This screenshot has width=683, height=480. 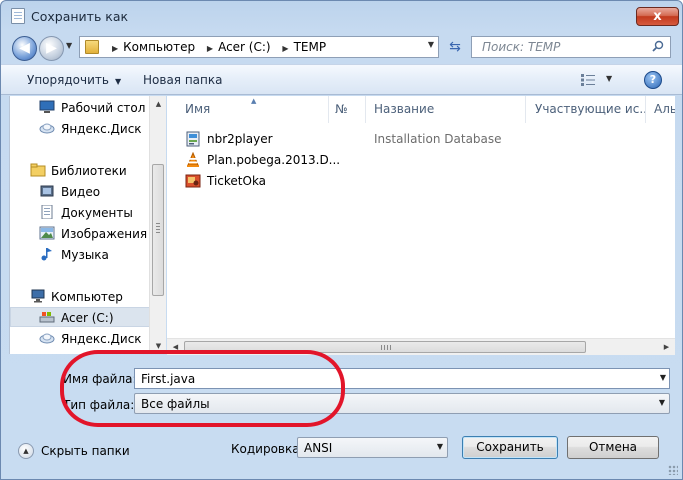 I want to click on nav-scrollbar: ▲ ▼, so click(x=157, y=225).